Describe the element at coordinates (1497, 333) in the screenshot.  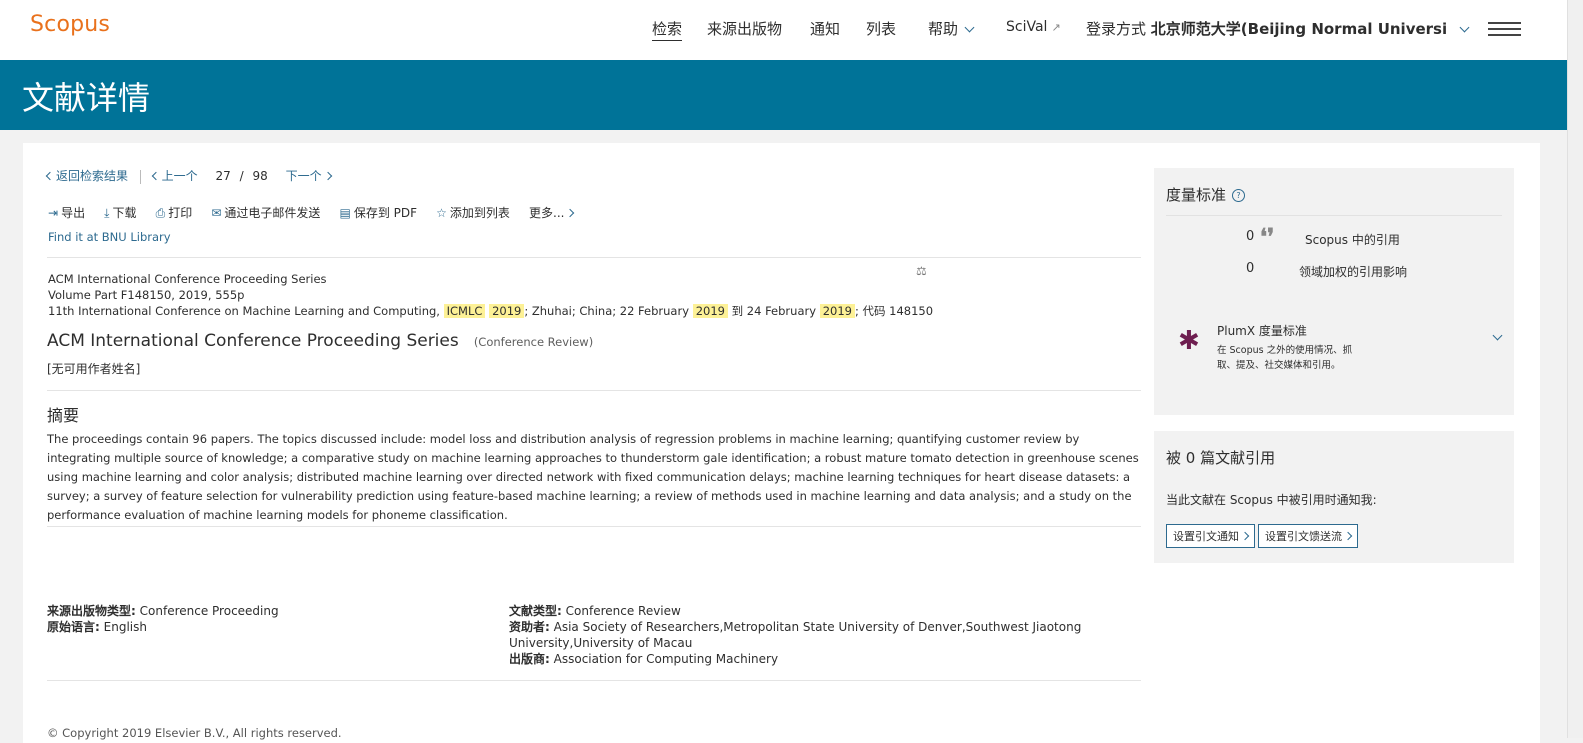
I see `plumx-expand-toggle` at that location.